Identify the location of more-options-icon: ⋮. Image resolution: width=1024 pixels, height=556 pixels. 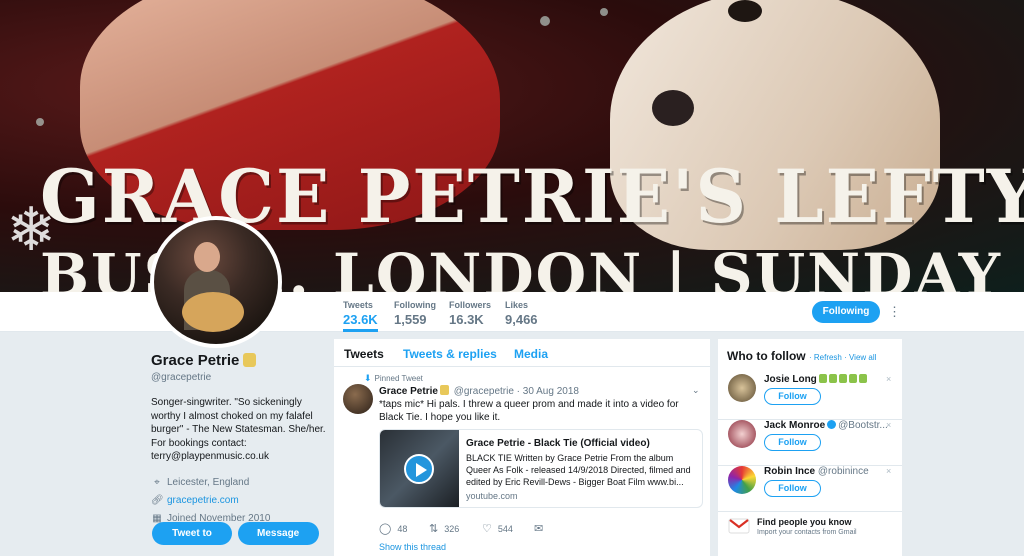
(894, 312).